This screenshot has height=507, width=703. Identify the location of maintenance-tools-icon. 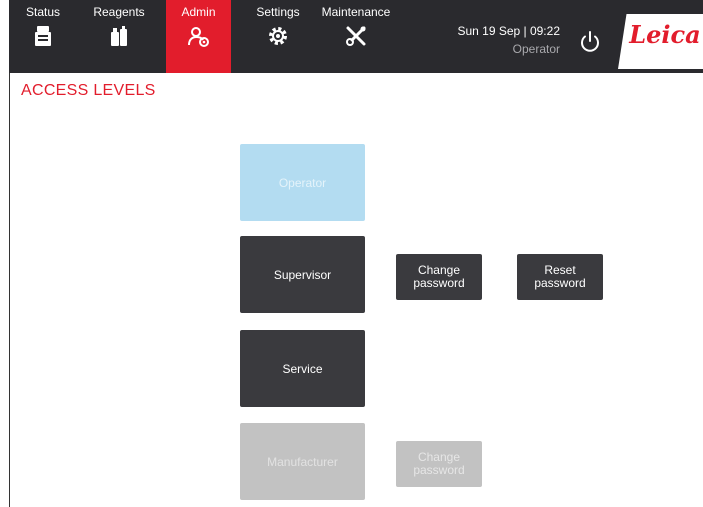
(356, 36).